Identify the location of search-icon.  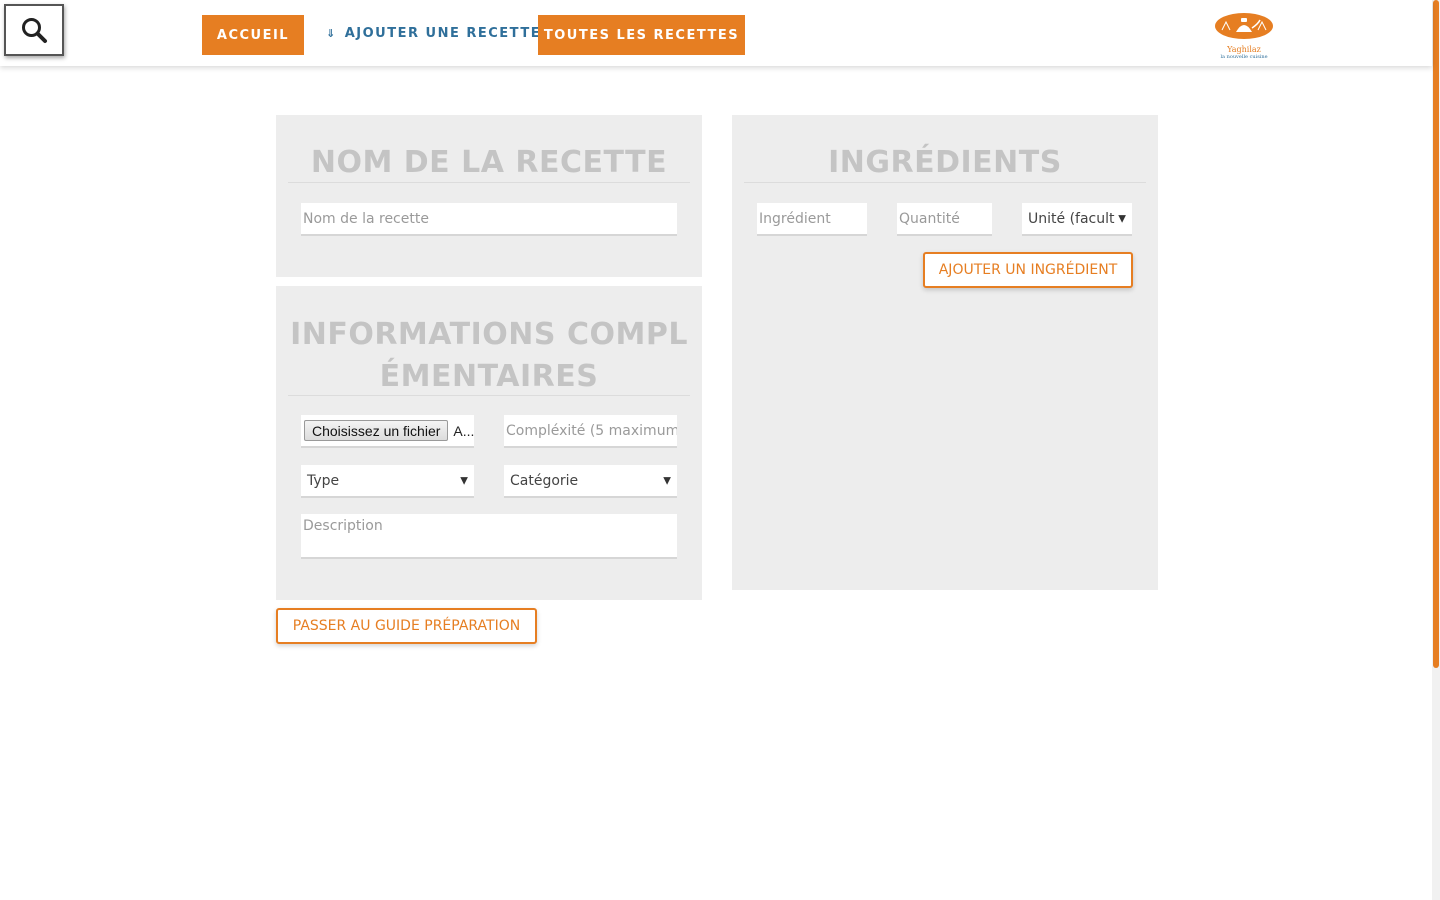
(34, 30).